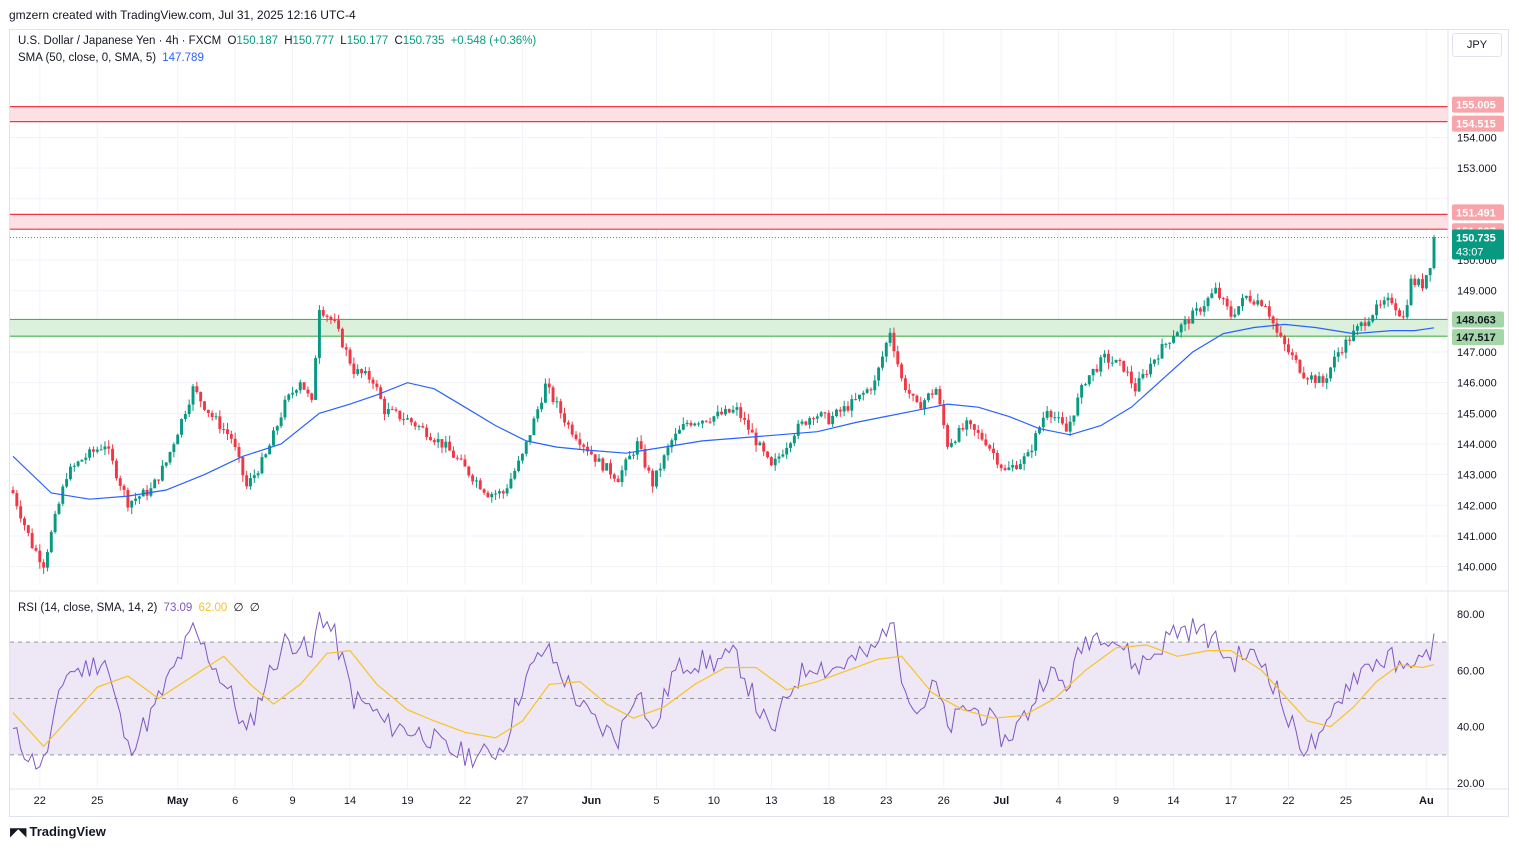 Image resolution: width=1519 pixels, height=850 pixels. Describe the element at coordinates (254, 608) in the screenshot. I see `rsi-extra-2: ∅` at that location.